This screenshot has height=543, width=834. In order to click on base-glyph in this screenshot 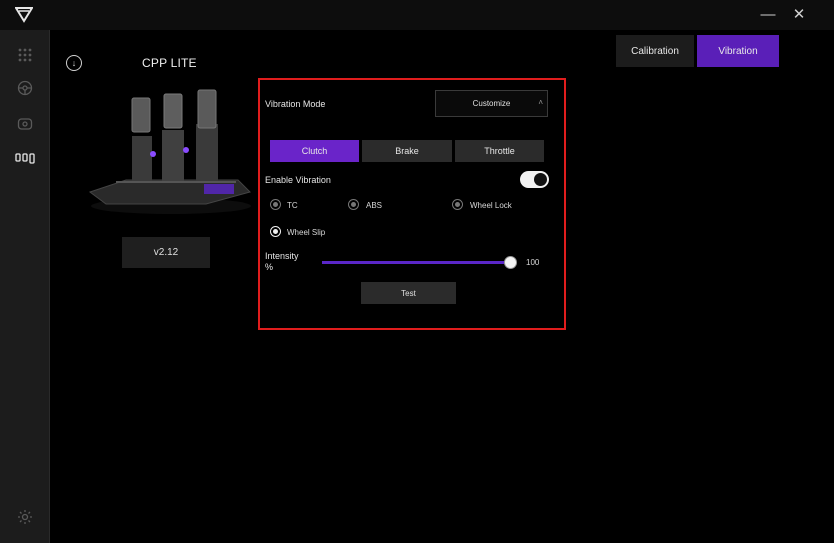, I will do `click(25, 124)`.